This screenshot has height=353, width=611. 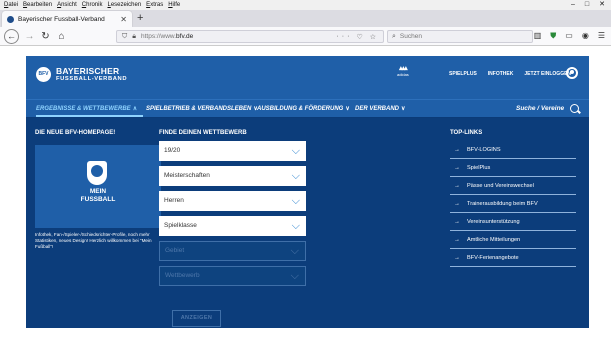 I want to click on team-type-select: Herren ⌵, so click(x=232, y=201).